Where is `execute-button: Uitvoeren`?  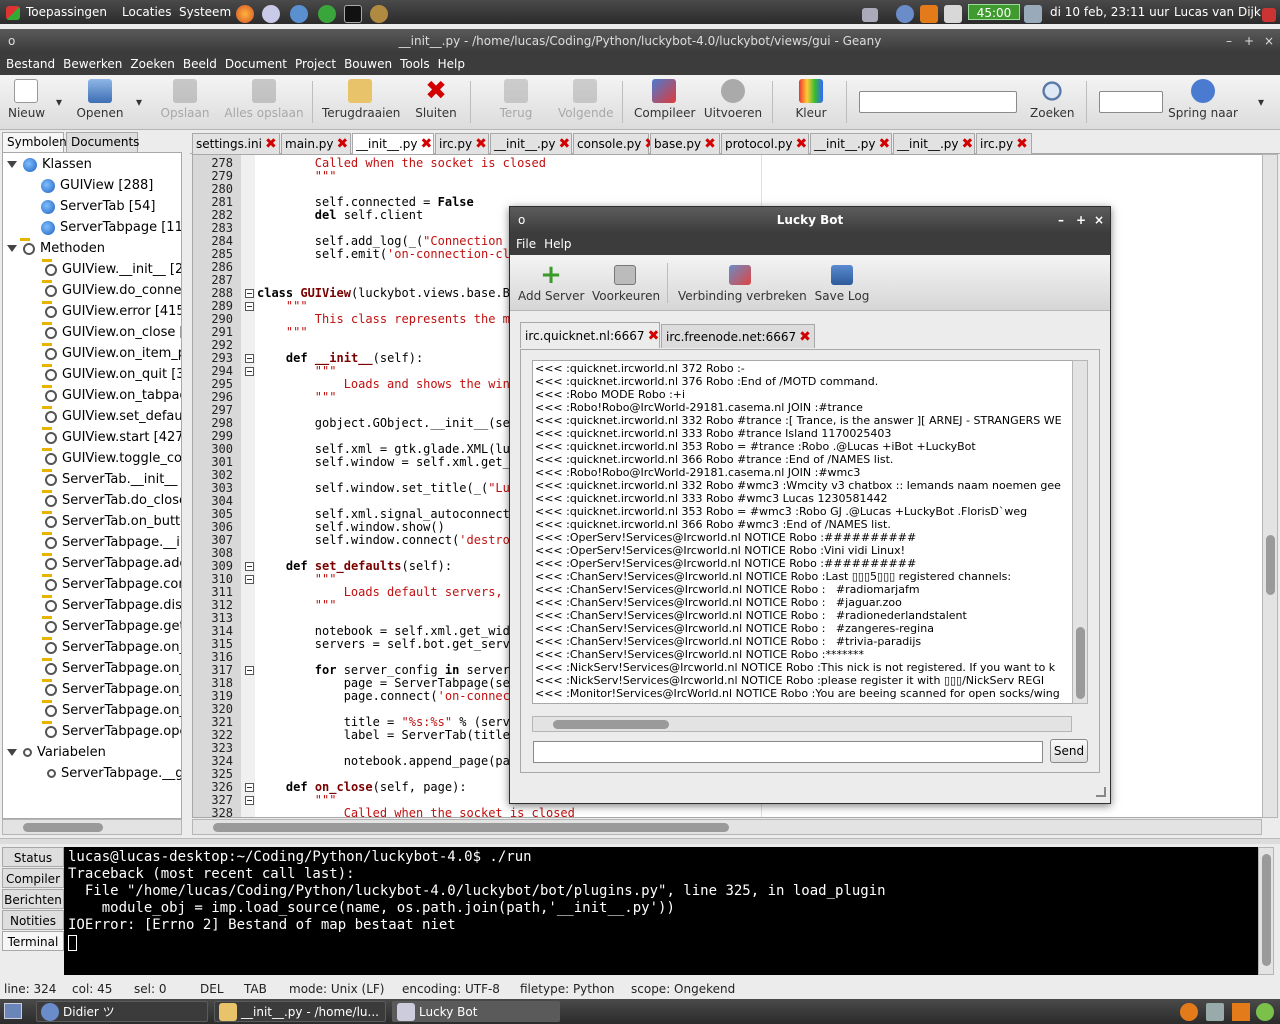 execute-button: Uitvoeren is located at coordinates (733, 99).